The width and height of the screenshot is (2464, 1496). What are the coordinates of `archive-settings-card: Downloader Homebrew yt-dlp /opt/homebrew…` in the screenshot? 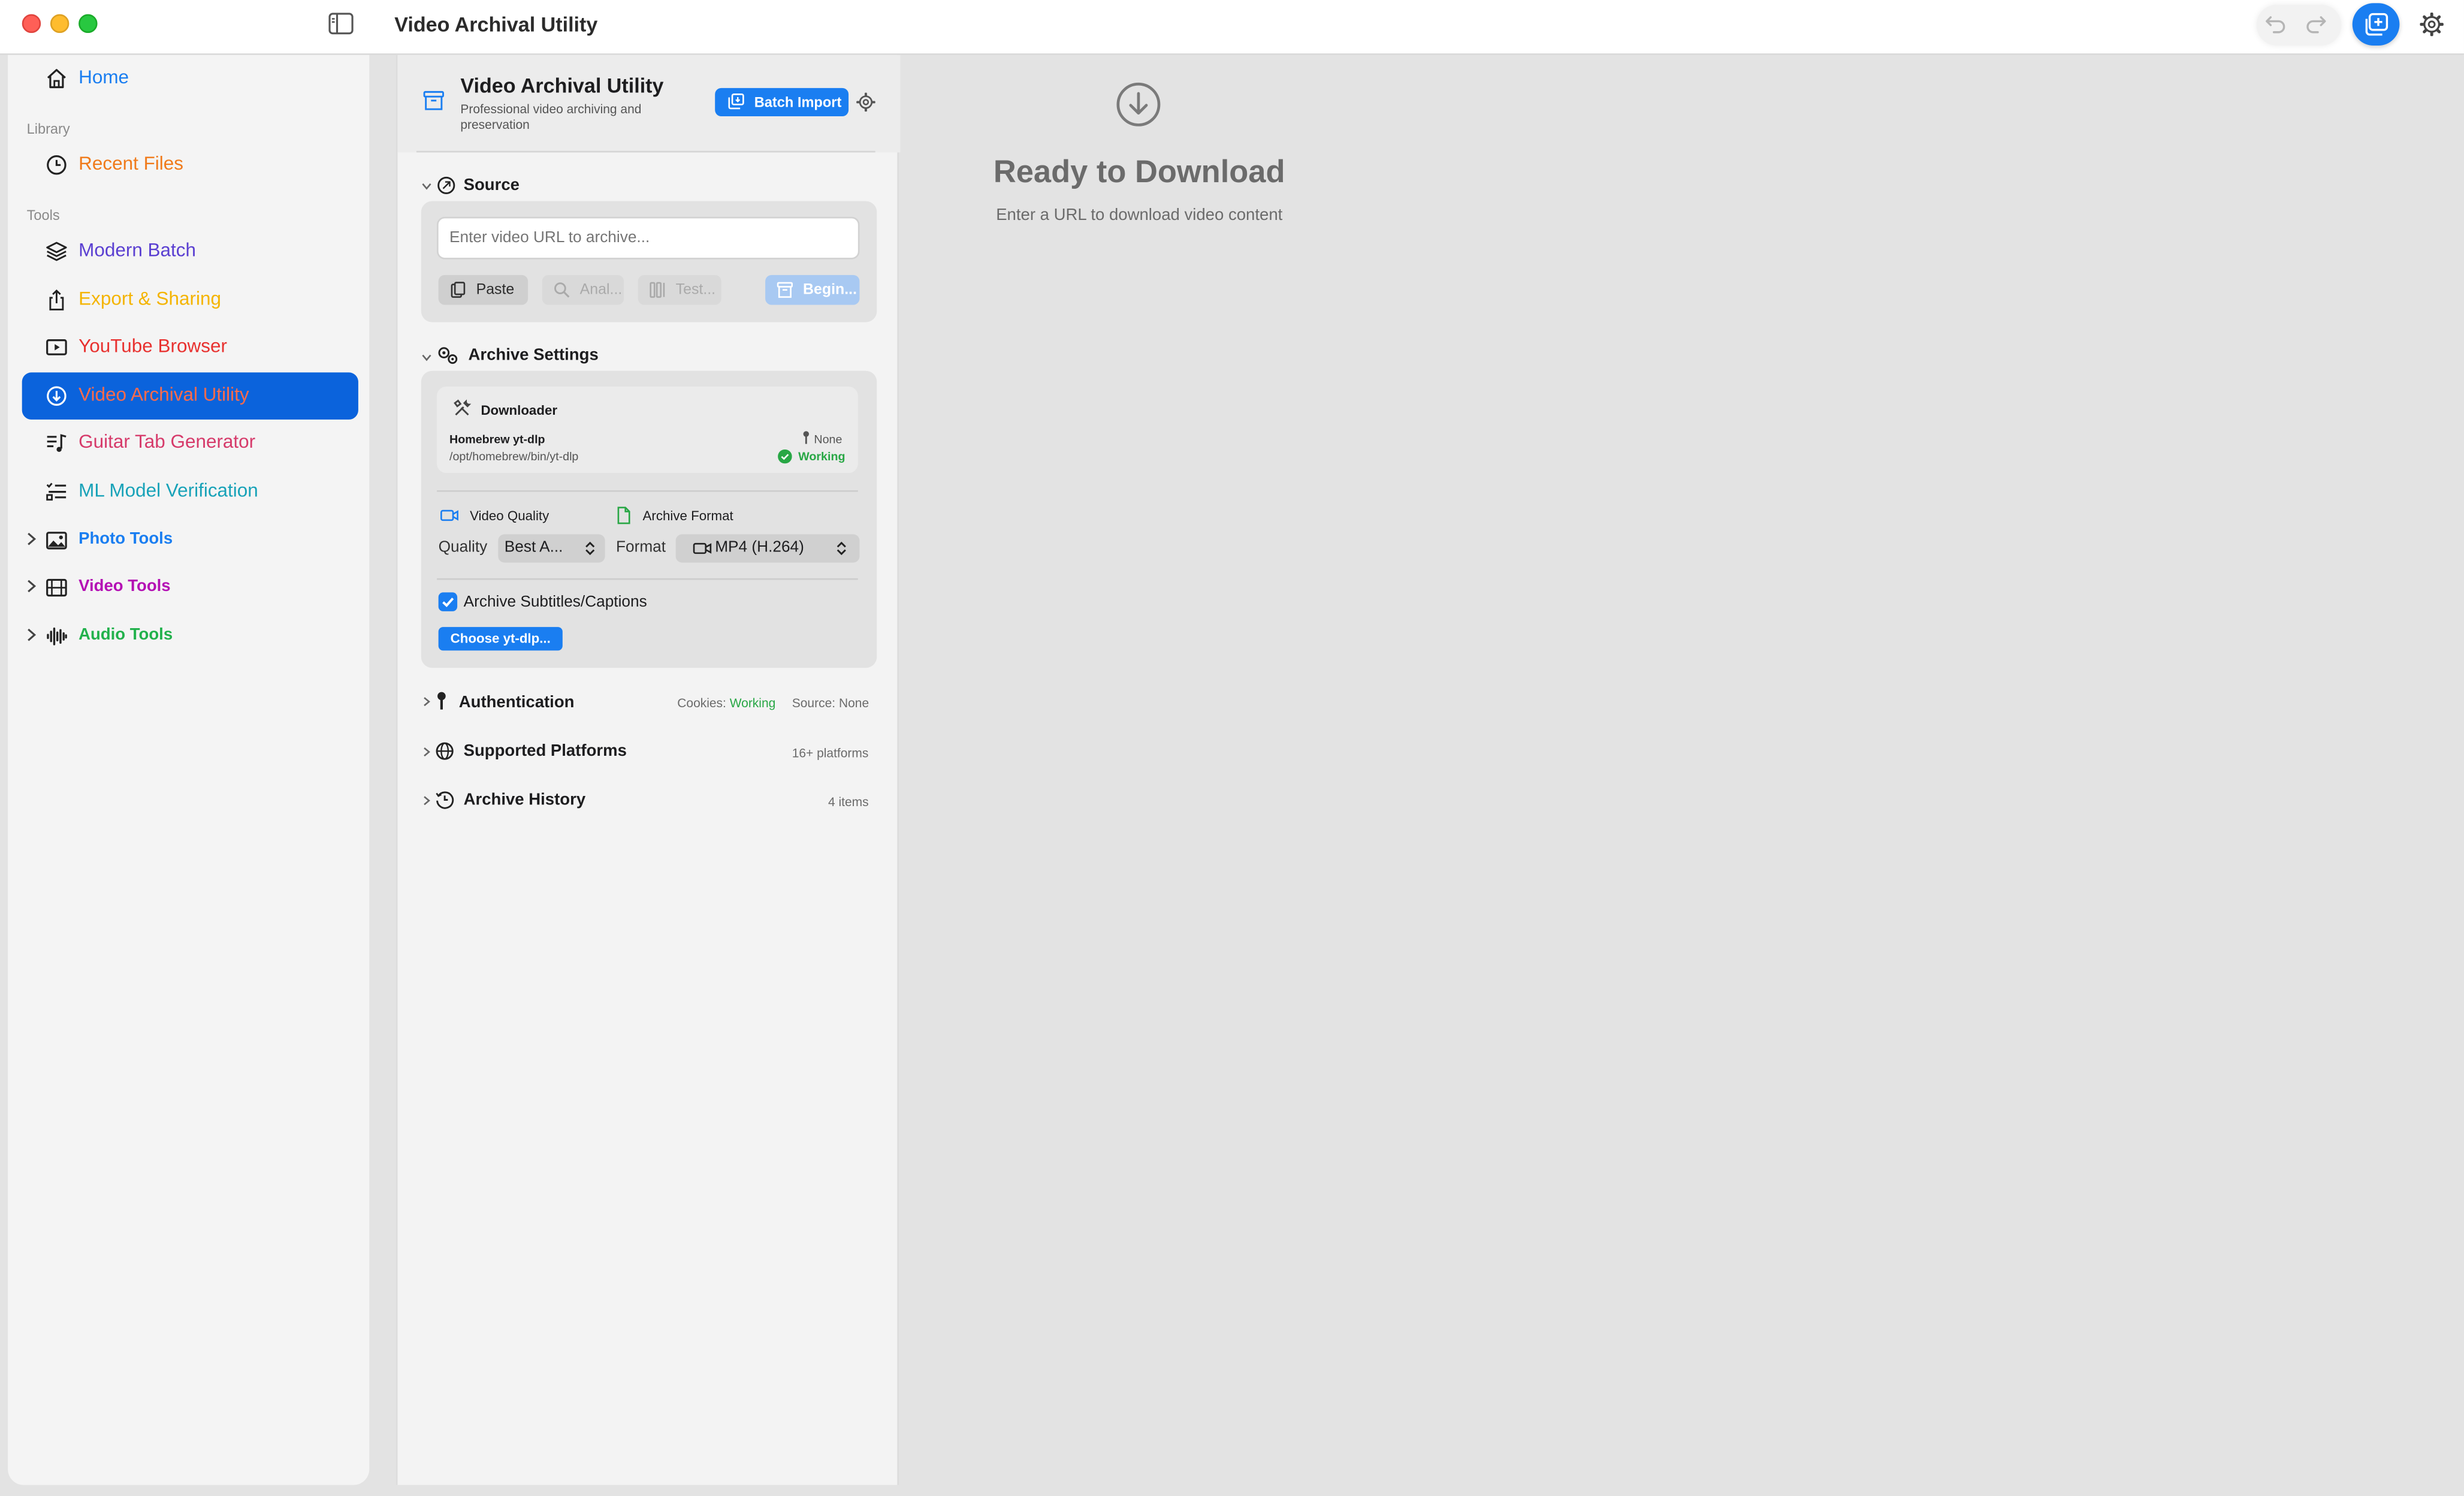 It's located at (649, 519).